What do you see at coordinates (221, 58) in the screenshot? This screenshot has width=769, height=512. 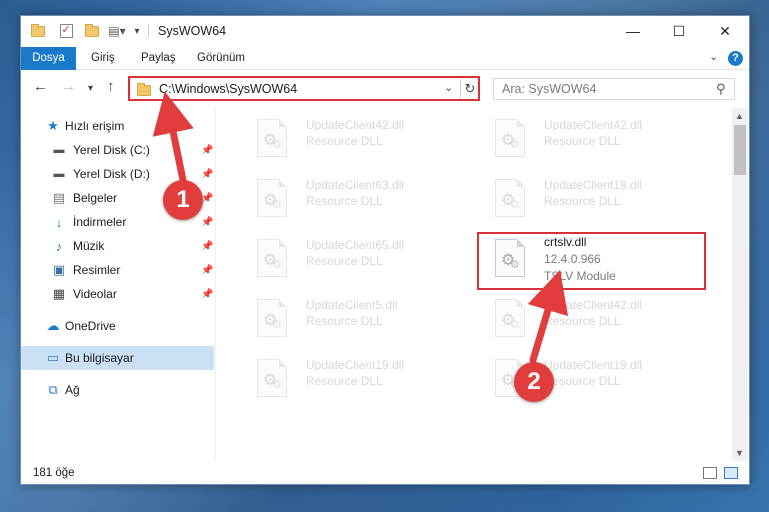 I see `tab-gorunum: Görünüm` at bounding box center [221, 58].